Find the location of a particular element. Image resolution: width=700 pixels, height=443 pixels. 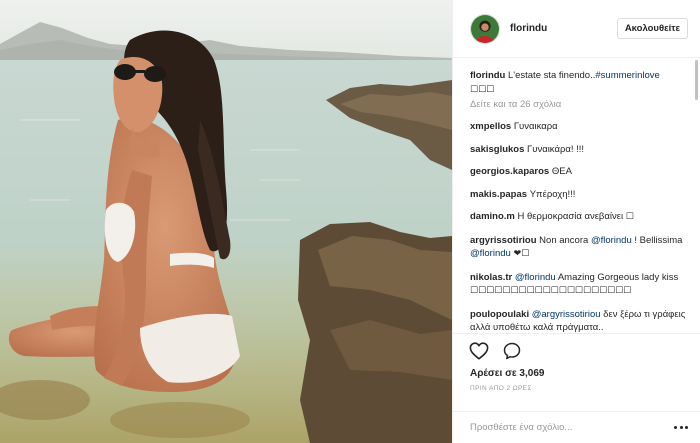

comment-emoji: ❤☐ is located at coordinates (520, 254).